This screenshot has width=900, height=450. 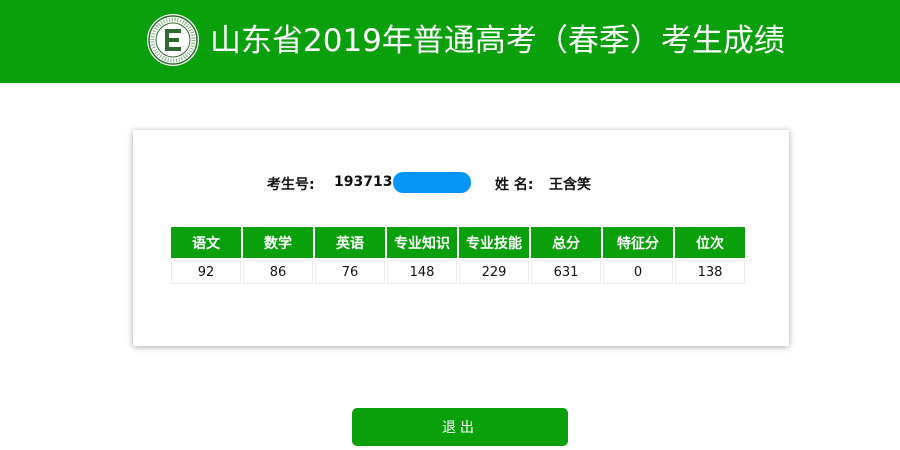 What do you see at coordinates (710, 272) in the screenshot?
I see `score-rank: 138` at bounding box center [710, 272].